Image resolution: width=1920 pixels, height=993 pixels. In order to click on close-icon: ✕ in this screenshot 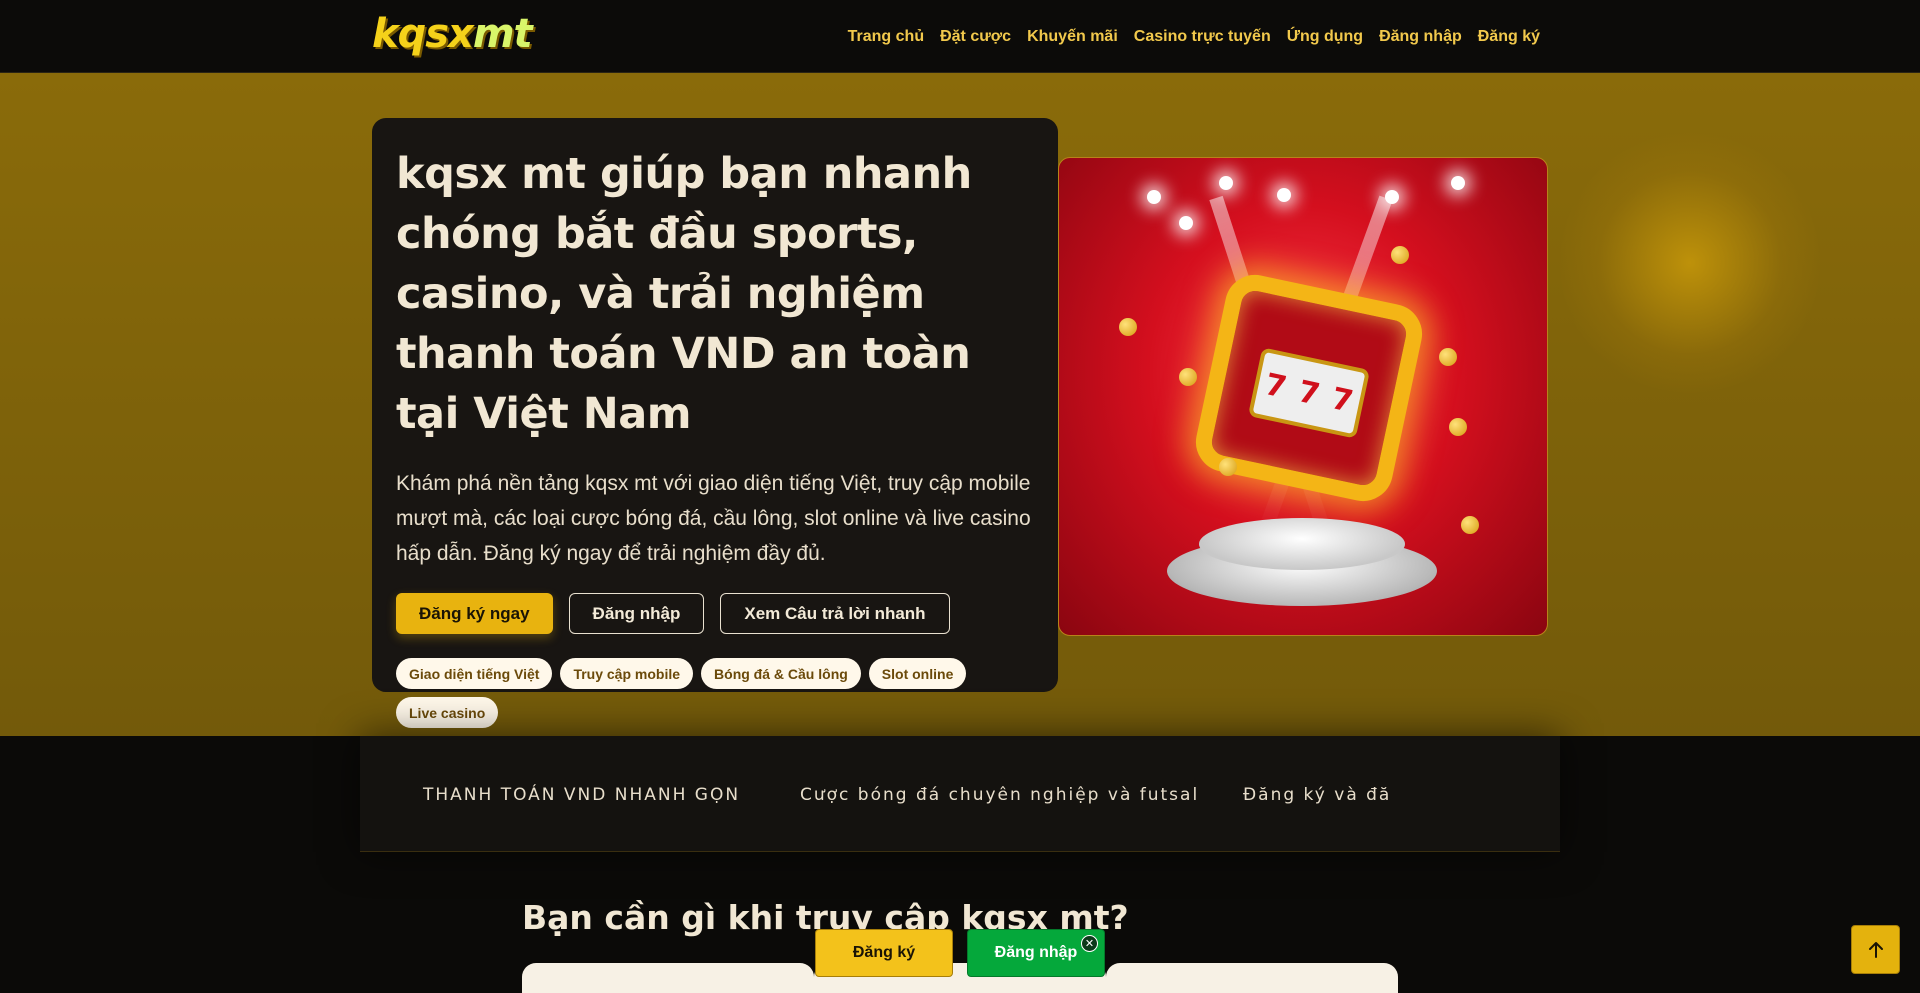, I will do `click(1089, 943)`.